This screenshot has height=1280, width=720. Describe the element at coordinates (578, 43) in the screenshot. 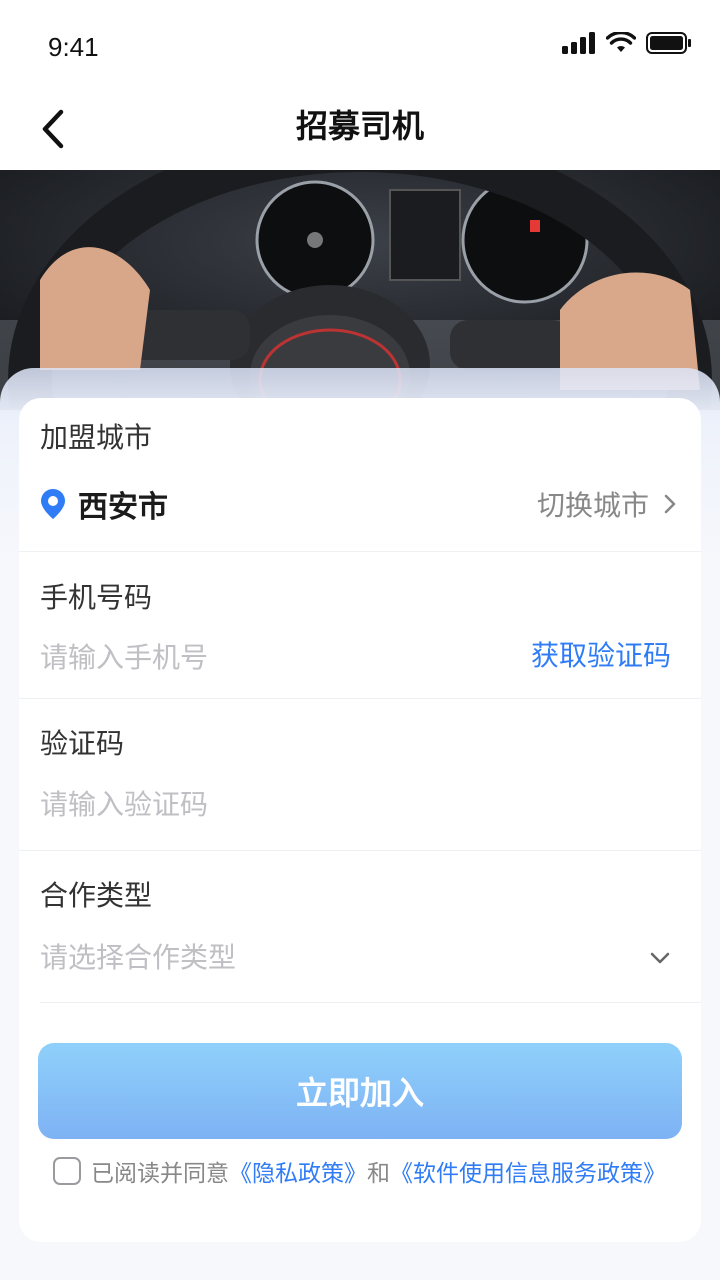

I see `cellular-signal-icon` at that location.